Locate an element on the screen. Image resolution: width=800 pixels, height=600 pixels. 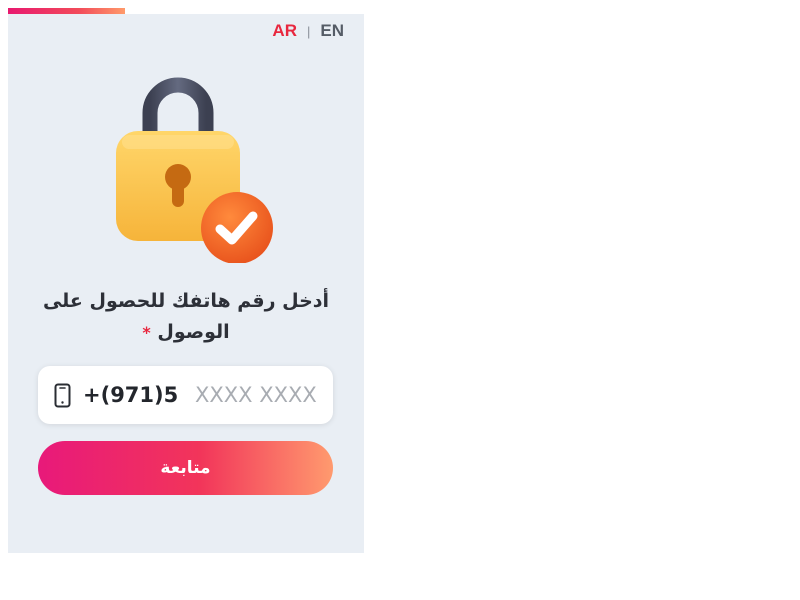
required-asterisk: * is located at coordinates (146, 332).